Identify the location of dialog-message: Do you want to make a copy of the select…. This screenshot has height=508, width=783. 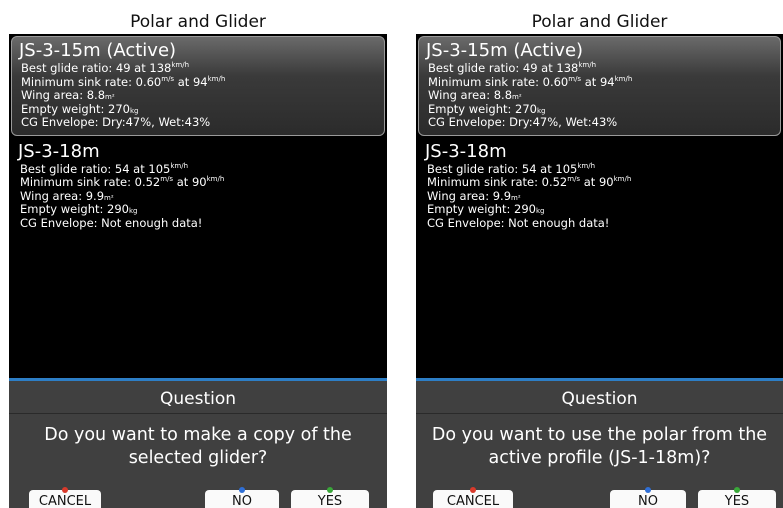
(198, 446).